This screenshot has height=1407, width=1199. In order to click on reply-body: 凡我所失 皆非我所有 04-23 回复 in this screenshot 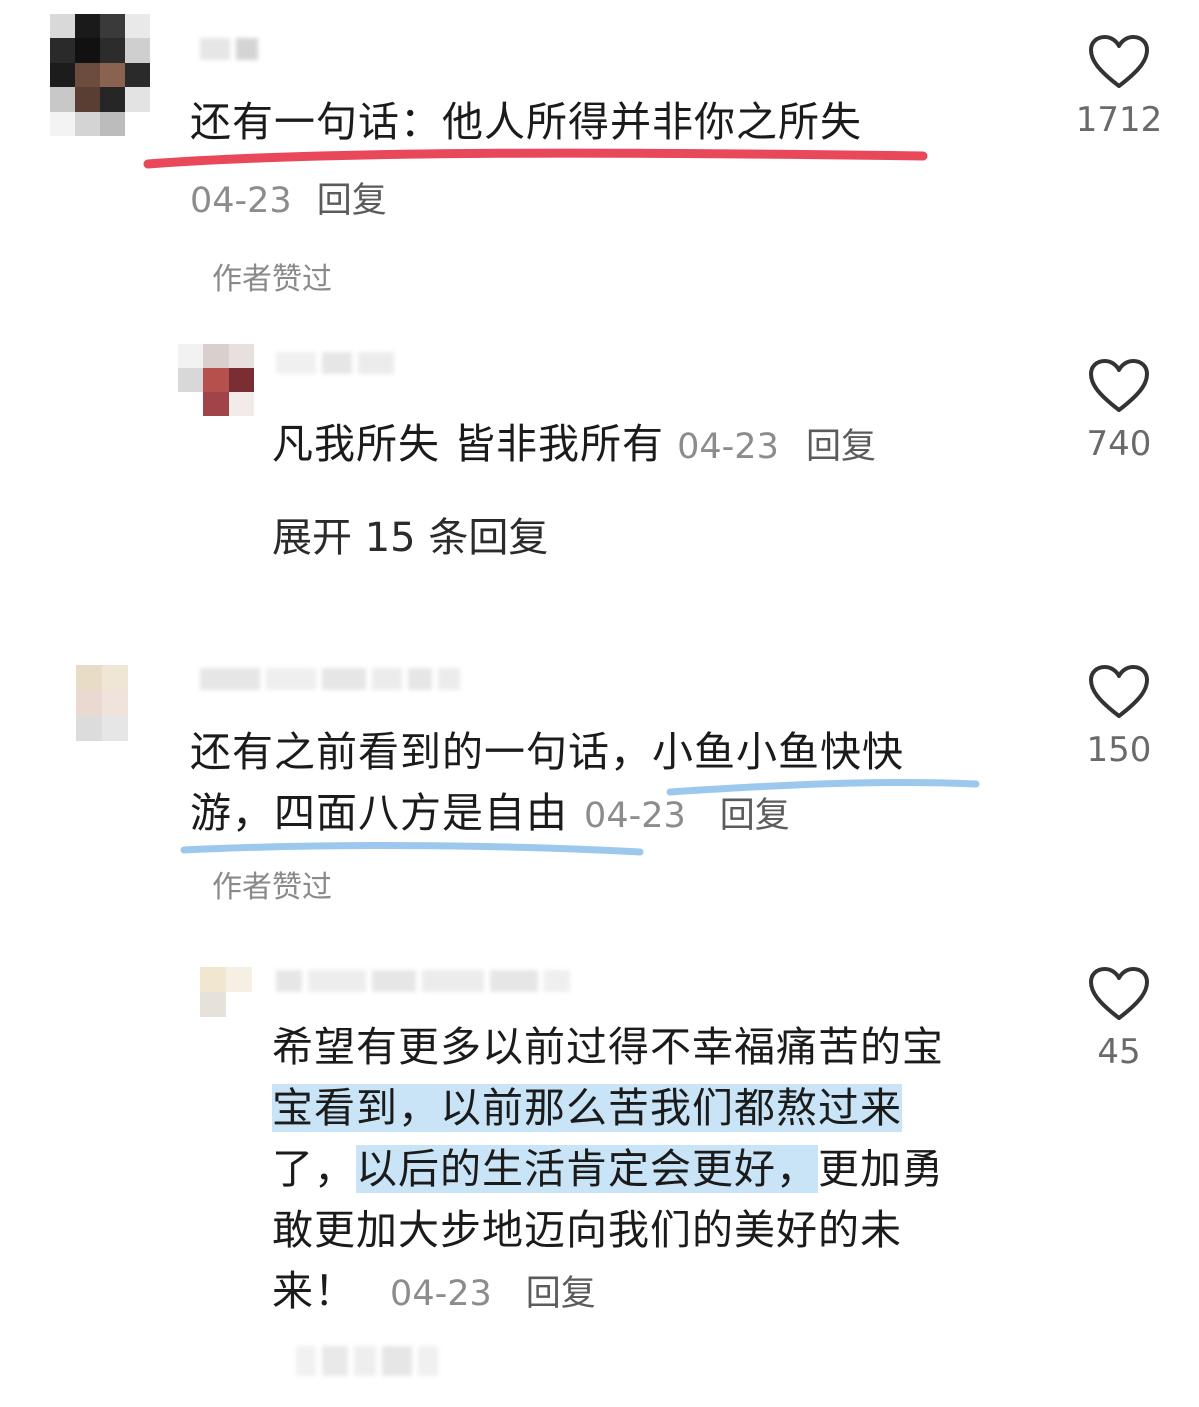, I will do `click(574, 444)`.